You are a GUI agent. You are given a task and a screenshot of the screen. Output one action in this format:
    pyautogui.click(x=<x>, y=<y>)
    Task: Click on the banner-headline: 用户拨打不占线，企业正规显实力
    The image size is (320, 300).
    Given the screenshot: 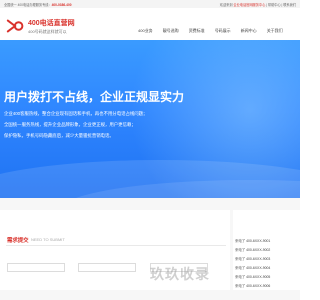 What is the action you would take?
    pyautogui.click(x=94, y=97)
    